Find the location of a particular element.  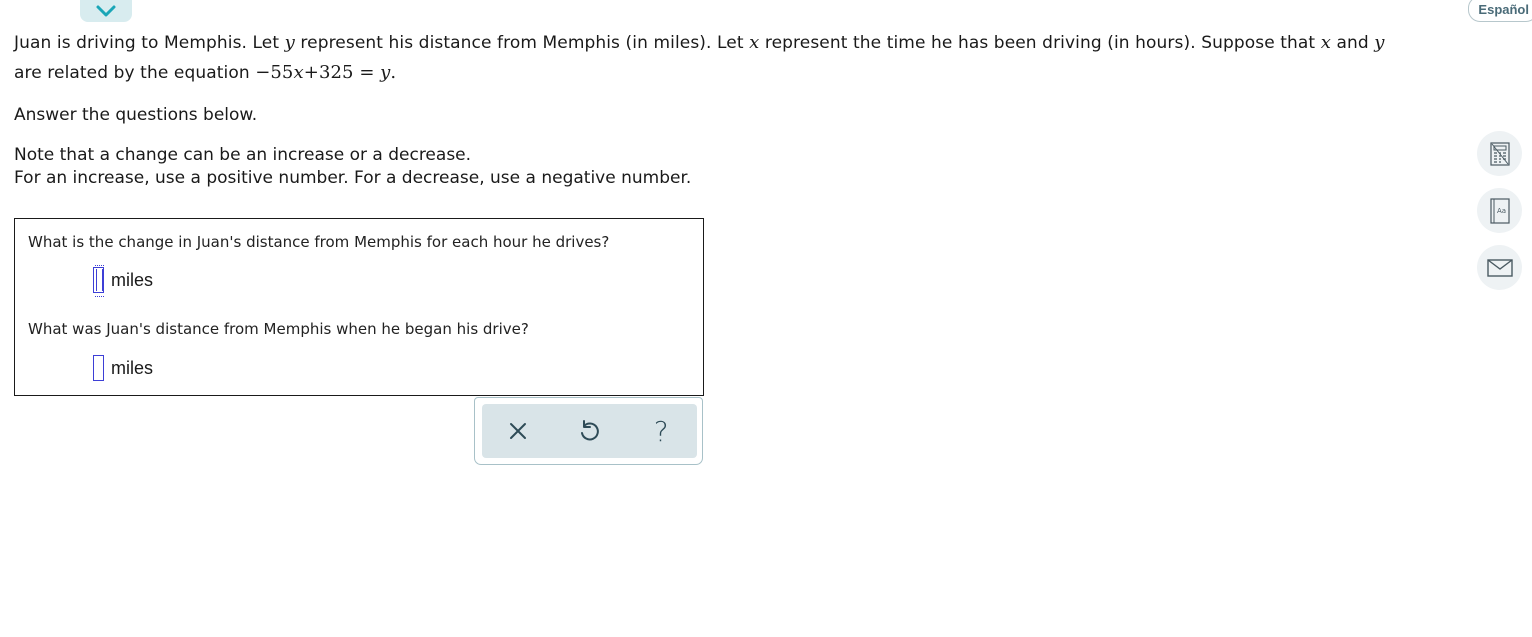

answer-row-2: miles is located at coordinates (123, 368).